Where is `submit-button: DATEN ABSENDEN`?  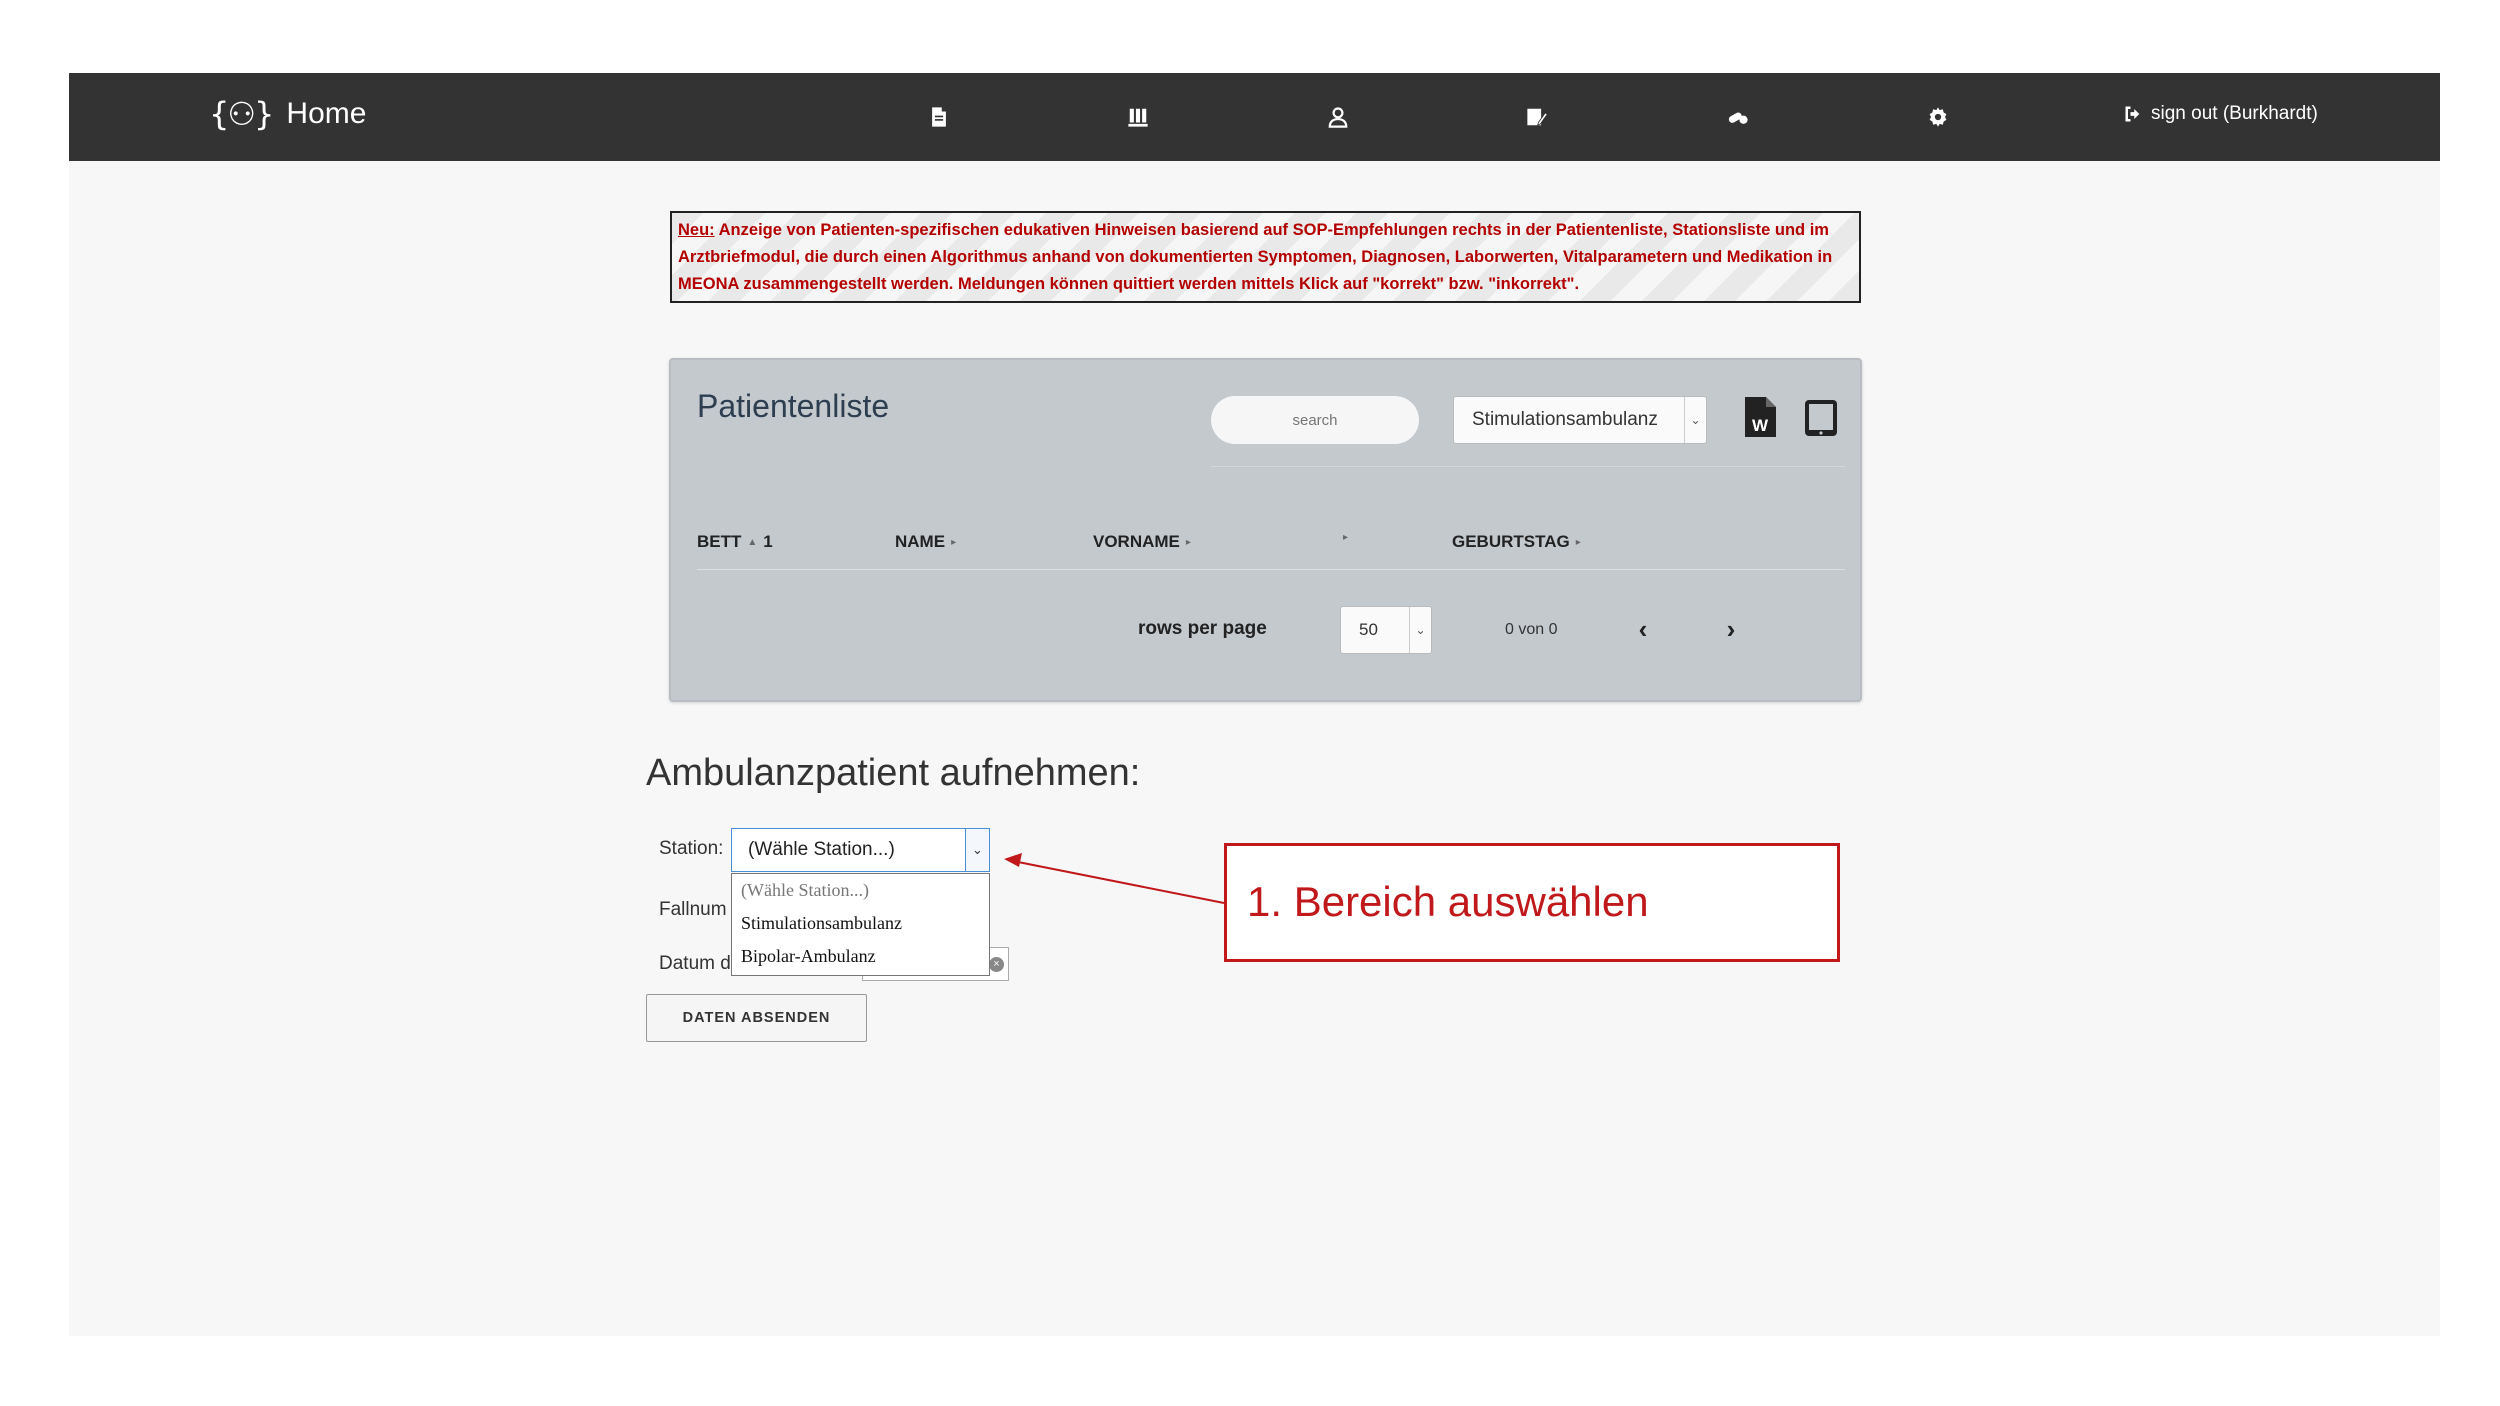 submit-button: DATEN ABSENDEN is located at coordinates (756, 1018).